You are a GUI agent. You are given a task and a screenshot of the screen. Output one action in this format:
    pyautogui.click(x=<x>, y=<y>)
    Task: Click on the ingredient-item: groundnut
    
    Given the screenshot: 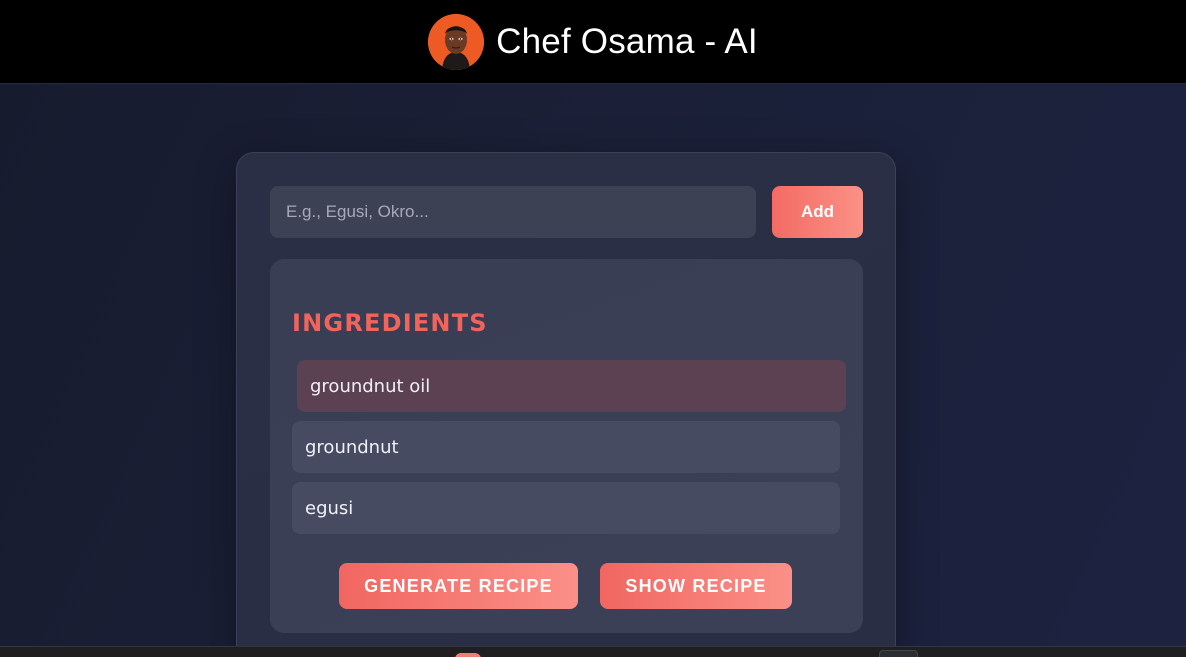 What is the action you would take?
    pyautogui.click(x=566, y=447)
    